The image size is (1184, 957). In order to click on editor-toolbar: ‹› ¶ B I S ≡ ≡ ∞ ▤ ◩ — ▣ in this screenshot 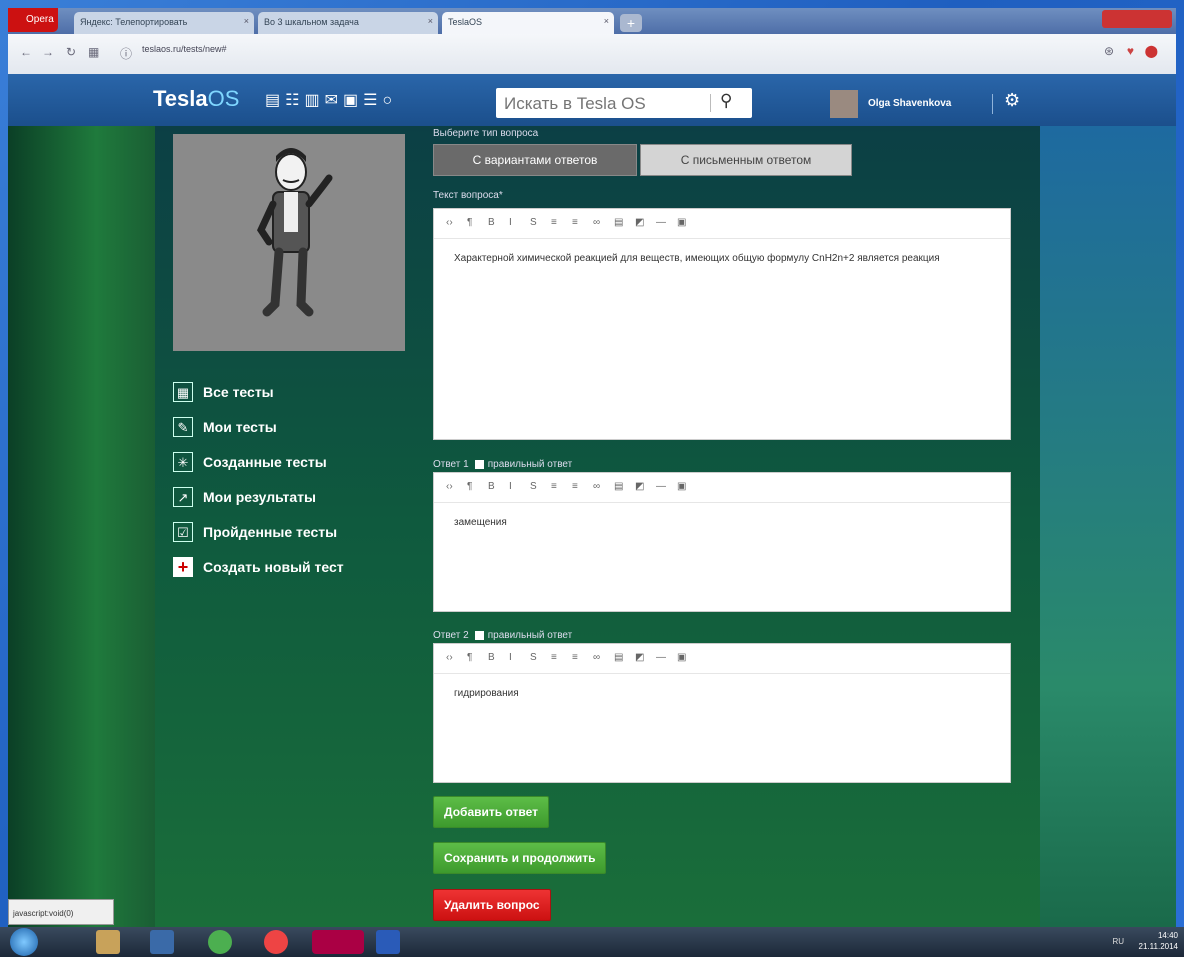, I will do `click(722, 659)`.